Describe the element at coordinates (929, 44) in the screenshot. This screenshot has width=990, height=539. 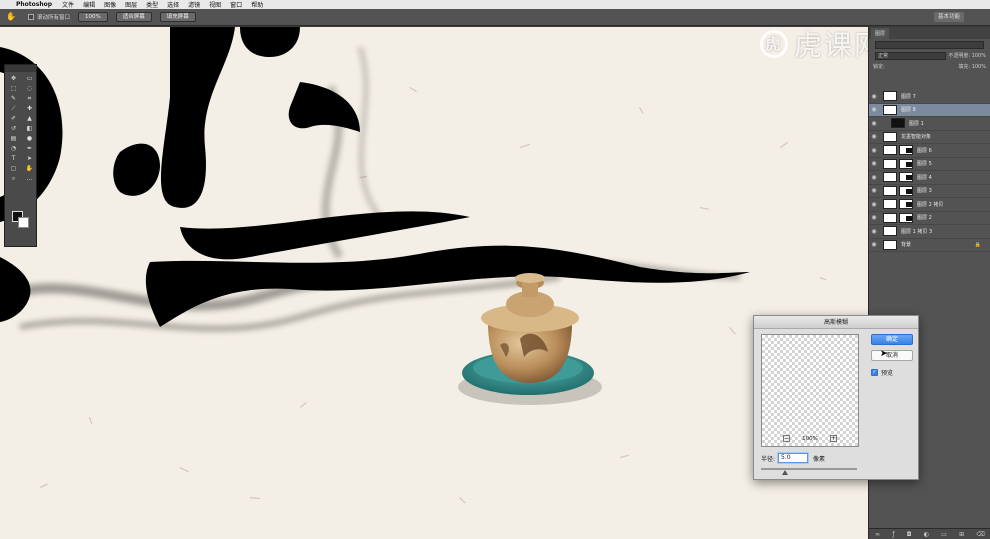
I see `layer-filter-field` at that location.